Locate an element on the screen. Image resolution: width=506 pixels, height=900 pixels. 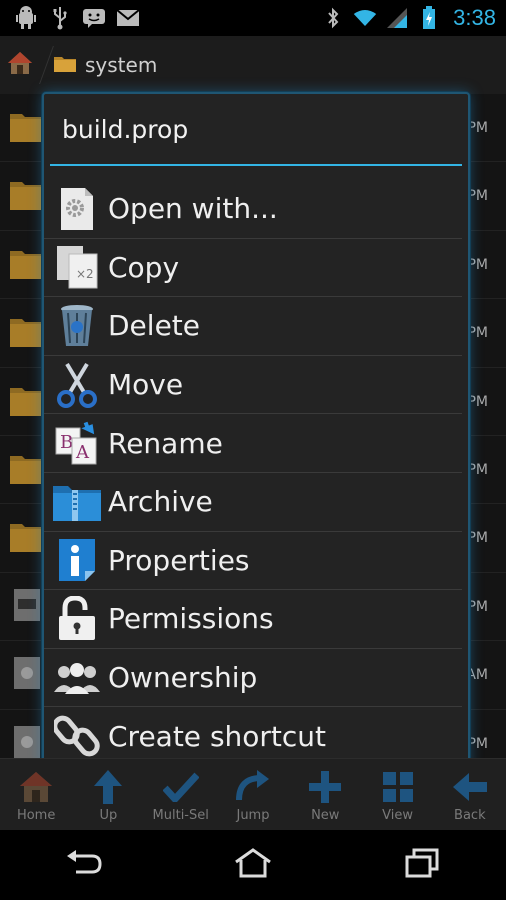
menu-item-label: Permissions is located at coordinates (191, 619).